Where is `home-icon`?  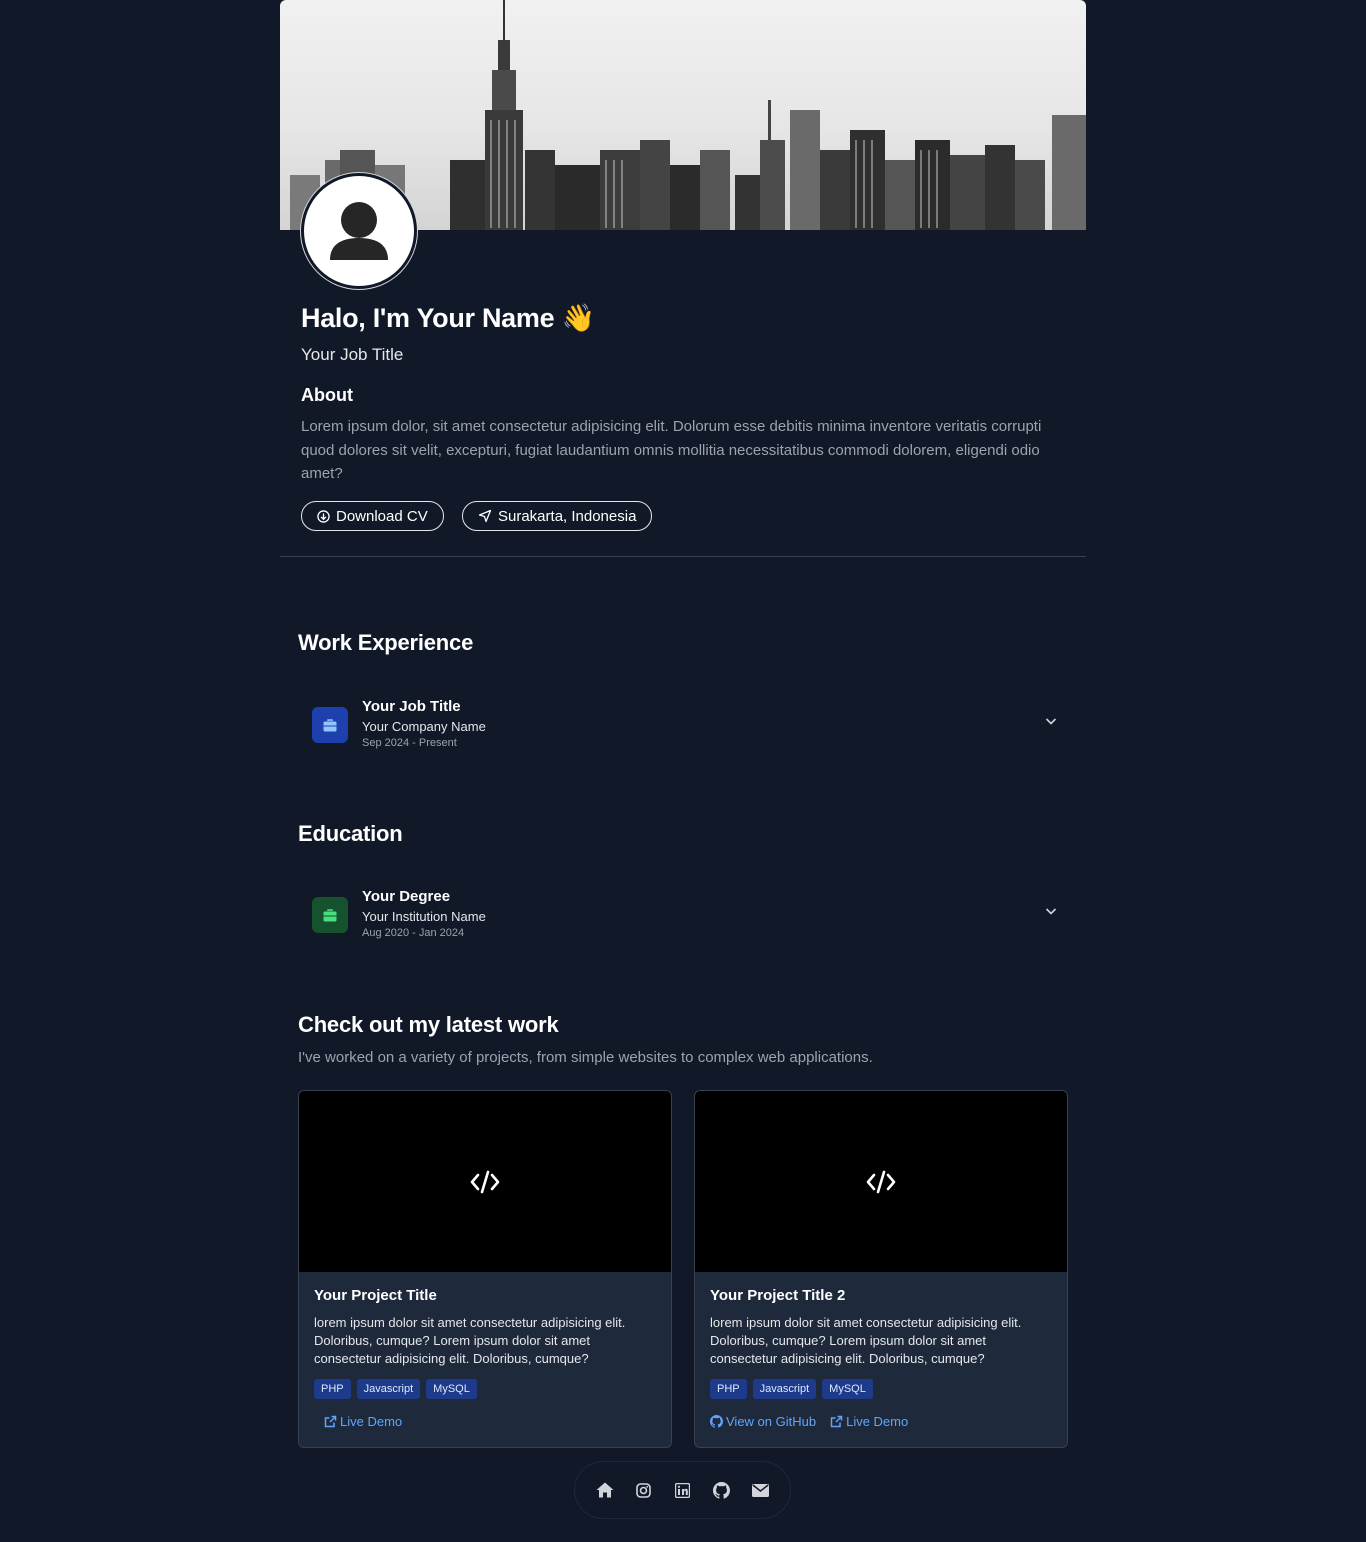 home-icon is located at coordinates (604, 1490).